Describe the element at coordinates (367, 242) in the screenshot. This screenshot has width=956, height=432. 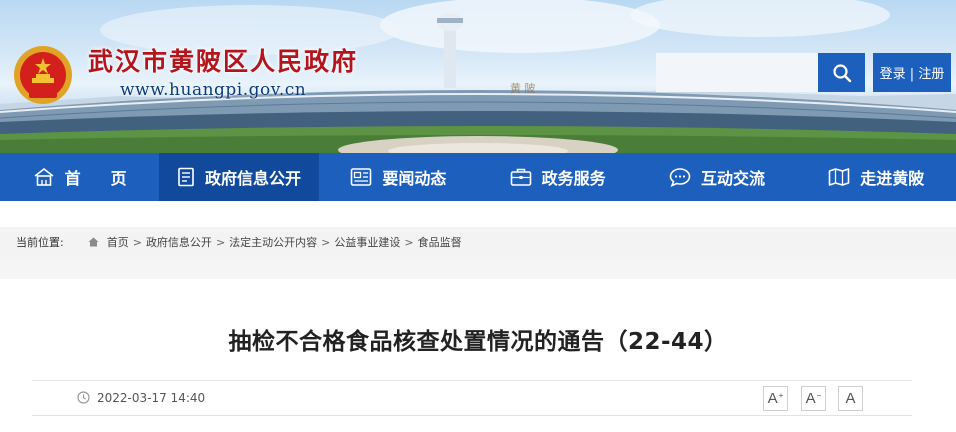
I see `breadcrumb-item-public-welfare: 公益事业建设` at that location.